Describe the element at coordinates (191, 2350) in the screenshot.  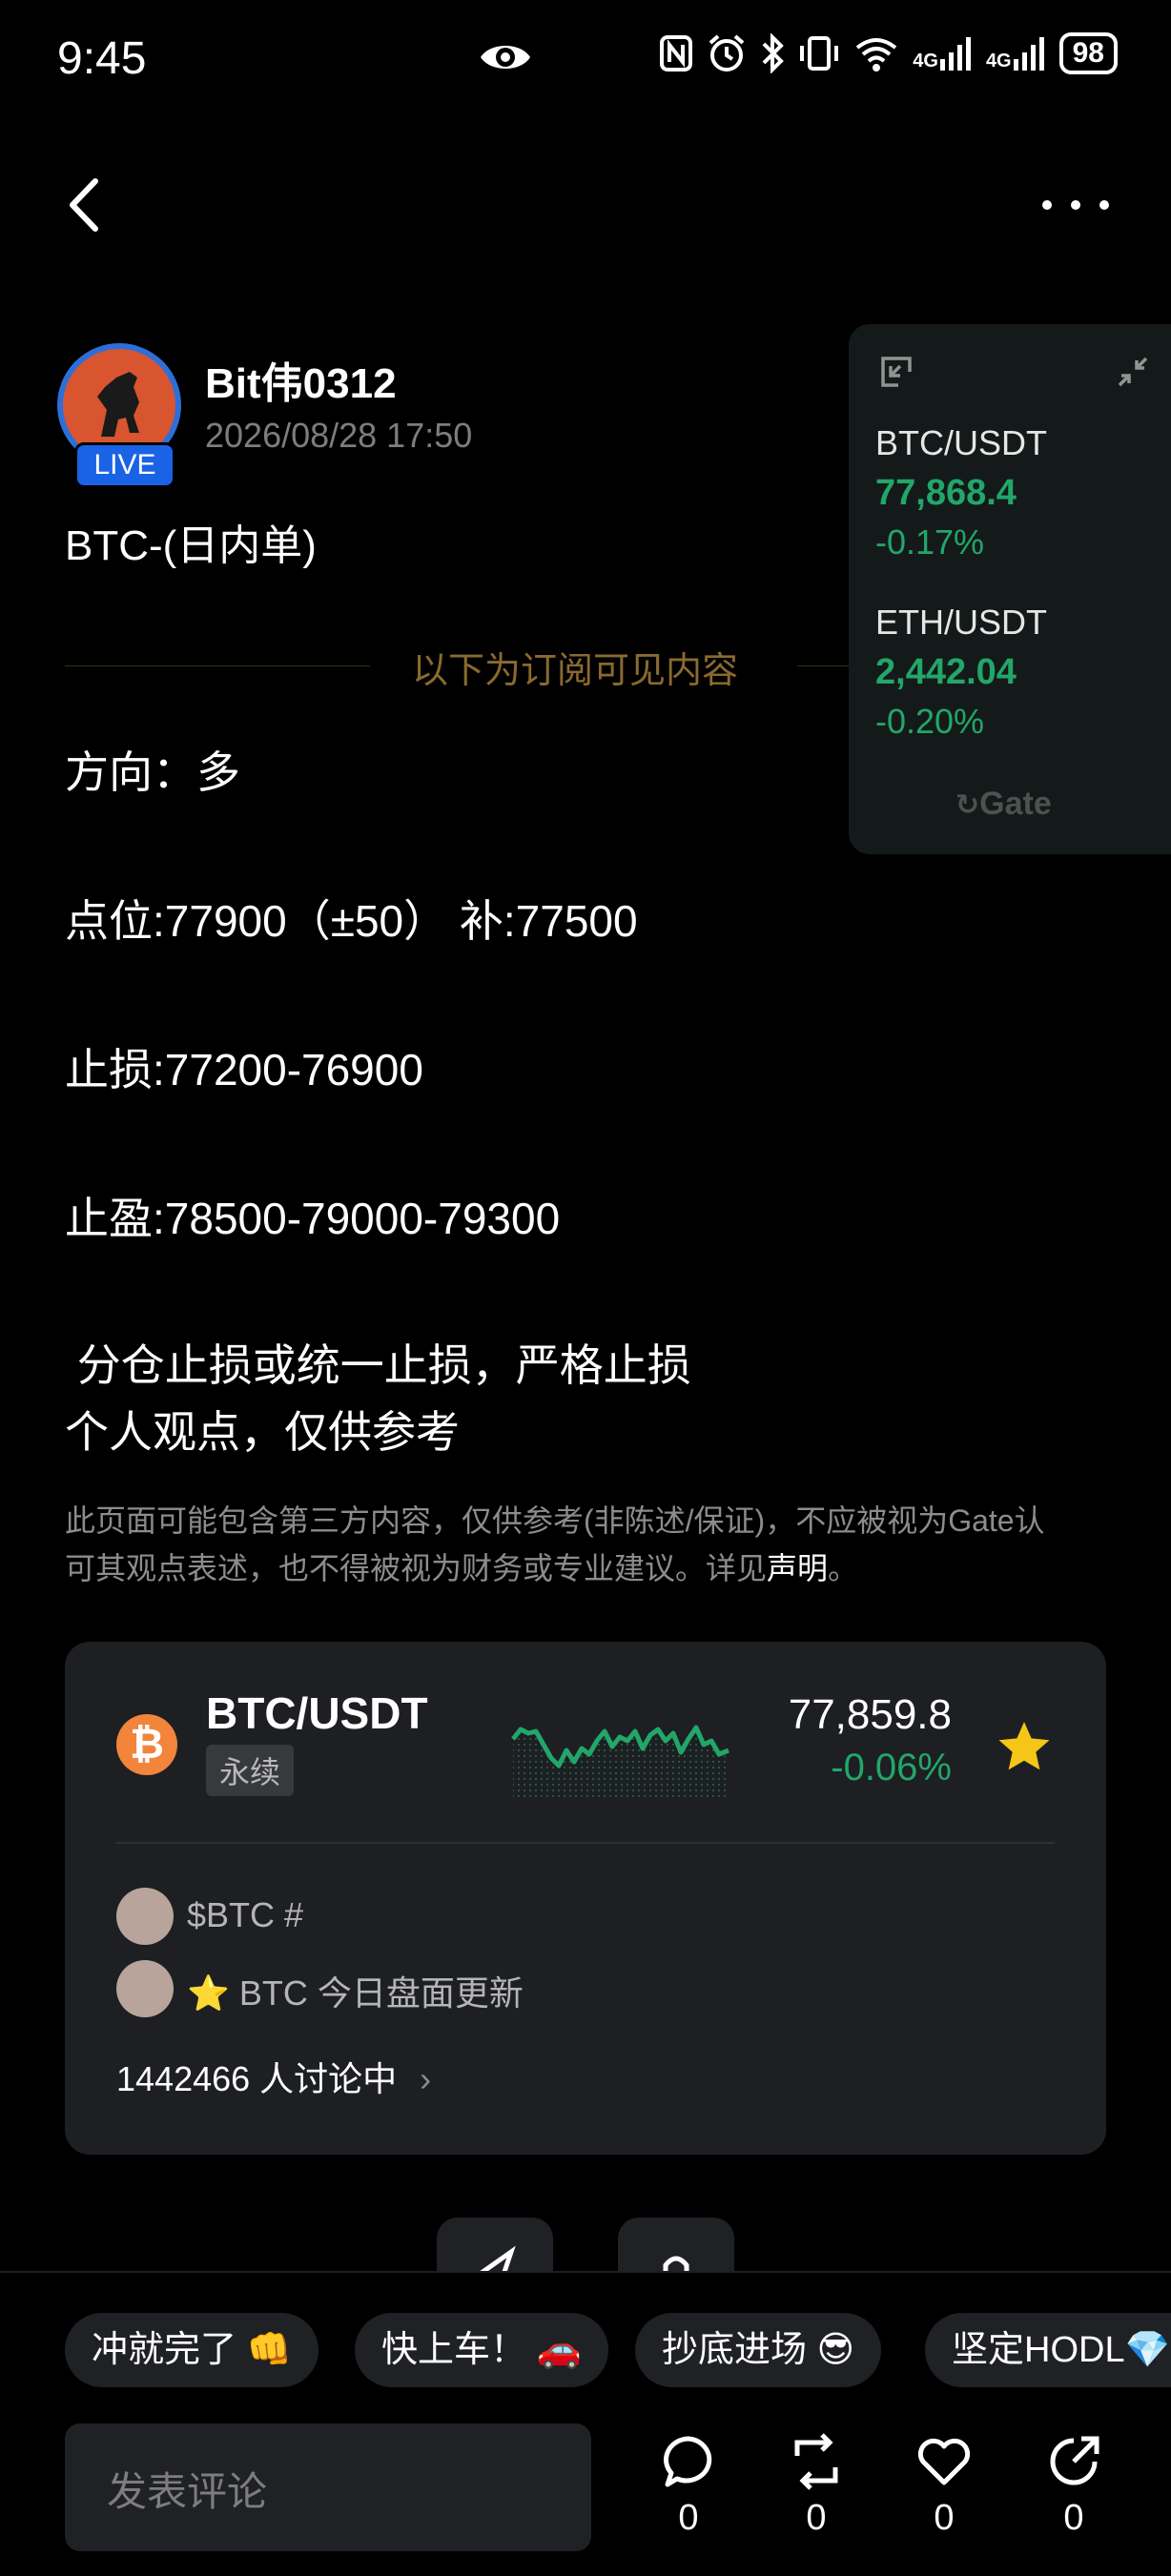
I see `quick-reply-chip: 冲就完了 👊` at that location.